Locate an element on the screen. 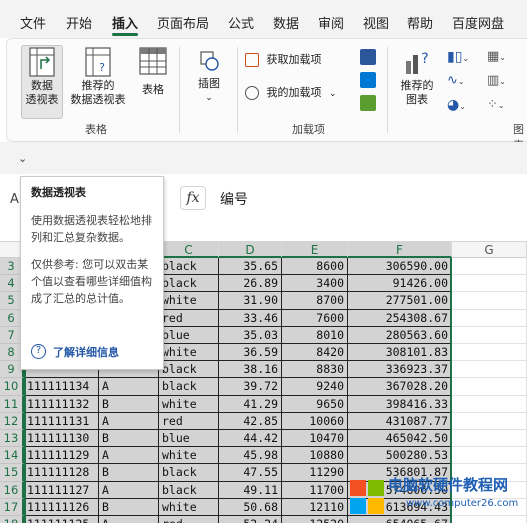 The height and width of the screenshot is (523, 527). cell-price: 52.24 is located at coordinates (250, 519).